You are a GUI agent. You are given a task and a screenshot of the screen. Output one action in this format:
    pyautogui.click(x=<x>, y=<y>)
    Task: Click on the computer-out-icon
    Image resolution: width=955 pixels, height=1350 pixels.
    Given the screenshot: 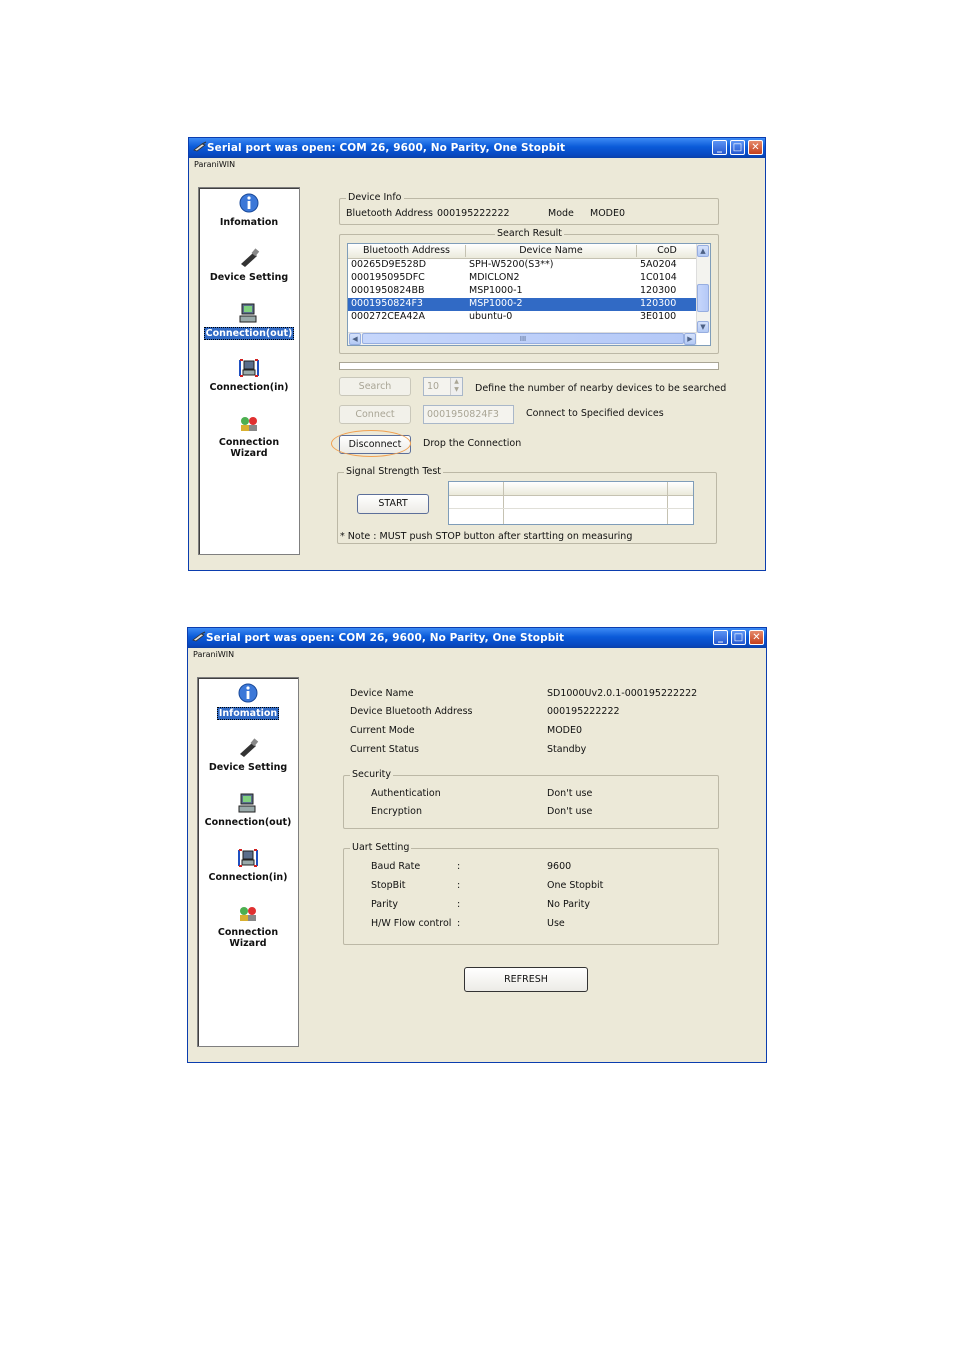 What is the action you would take?
    pyautogui.click(x=248, y=313)
    